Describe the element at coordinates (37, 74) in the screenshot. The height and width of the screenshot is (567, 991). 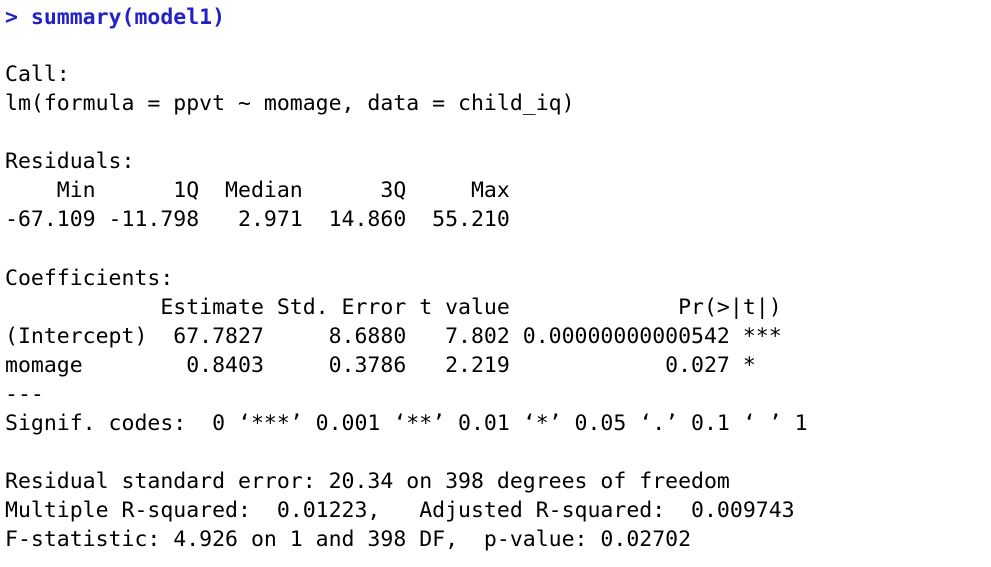
I see `call-heading: Call:` at that location.